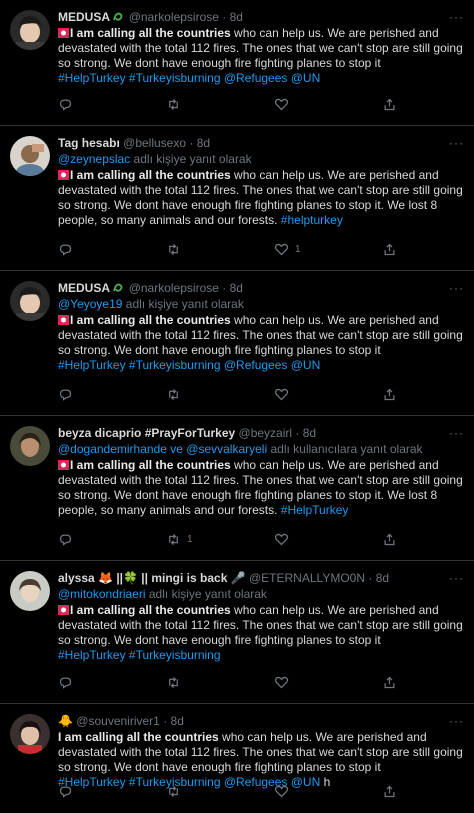 Image resolution: width=474 pixels, height=813 pixels. I want to click on reply-mention: @Yeyoye19, so click(90, 304).